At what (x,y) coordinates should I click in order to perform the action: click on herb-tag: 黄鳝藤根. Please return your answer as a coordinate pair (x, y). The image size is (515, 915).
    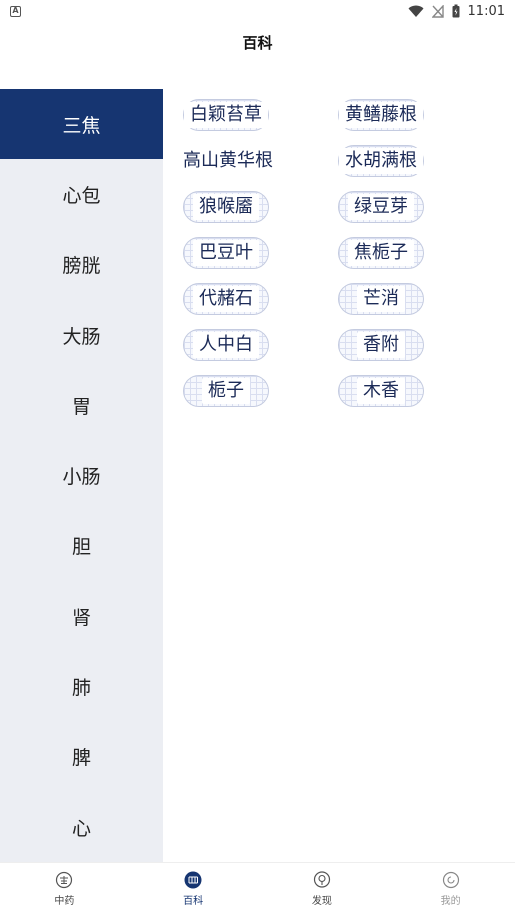
    Looking at the image, I should click on (381, 115).